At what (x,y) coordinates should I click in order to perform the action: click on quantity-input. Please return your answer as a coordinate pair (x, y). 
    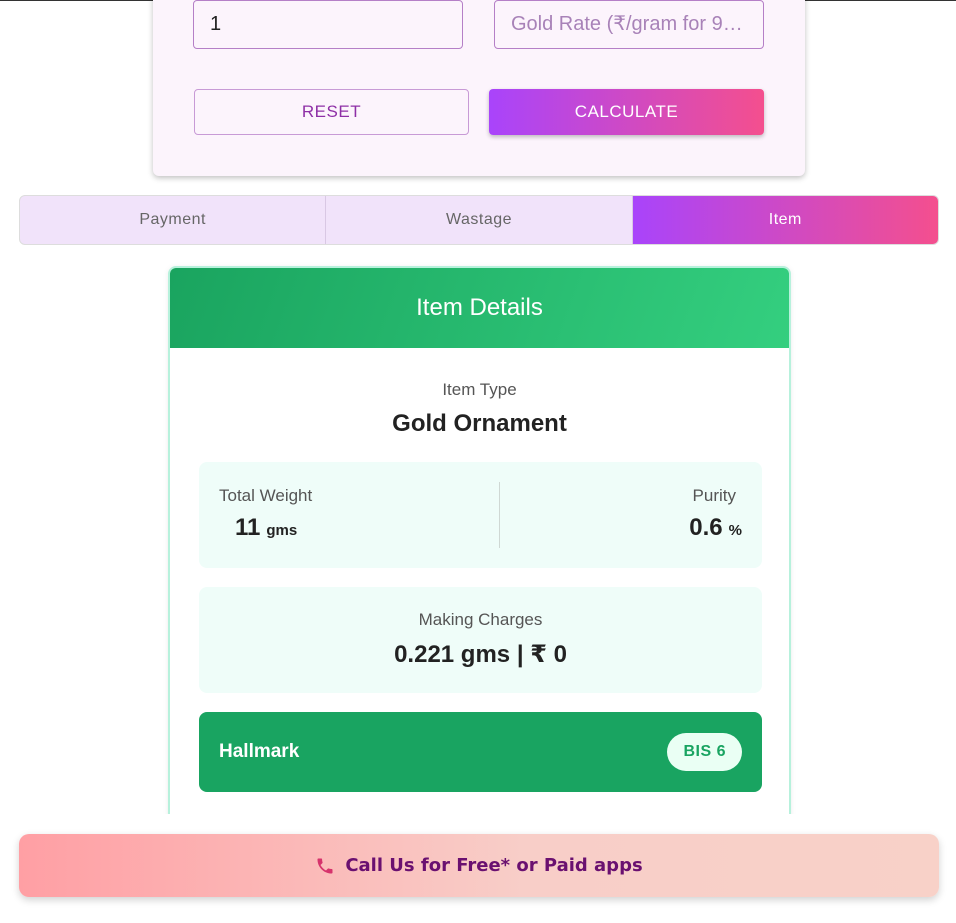
    Looking at the image, I should click on (328, 24).